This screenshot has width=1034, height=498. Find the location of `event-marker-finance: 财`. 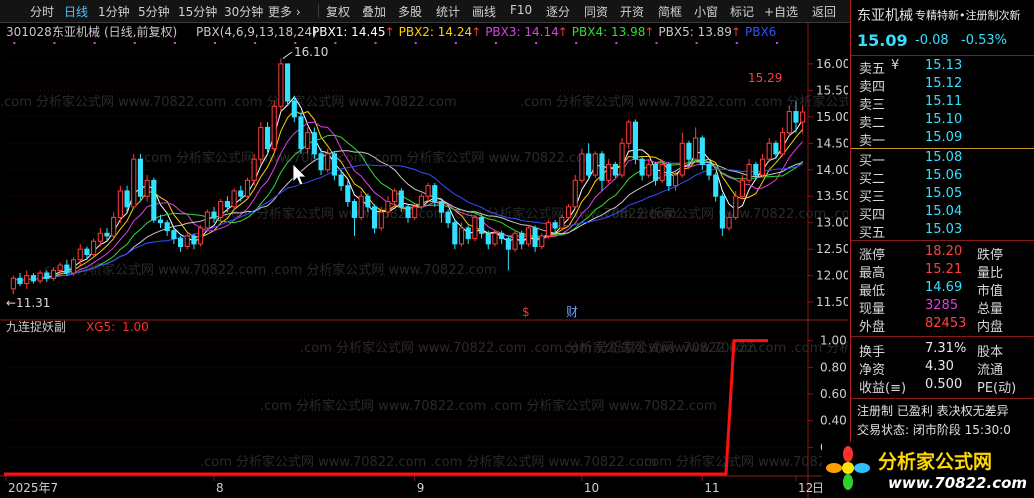

event-marker-finance: 财 is located at coordinates (572, 312).